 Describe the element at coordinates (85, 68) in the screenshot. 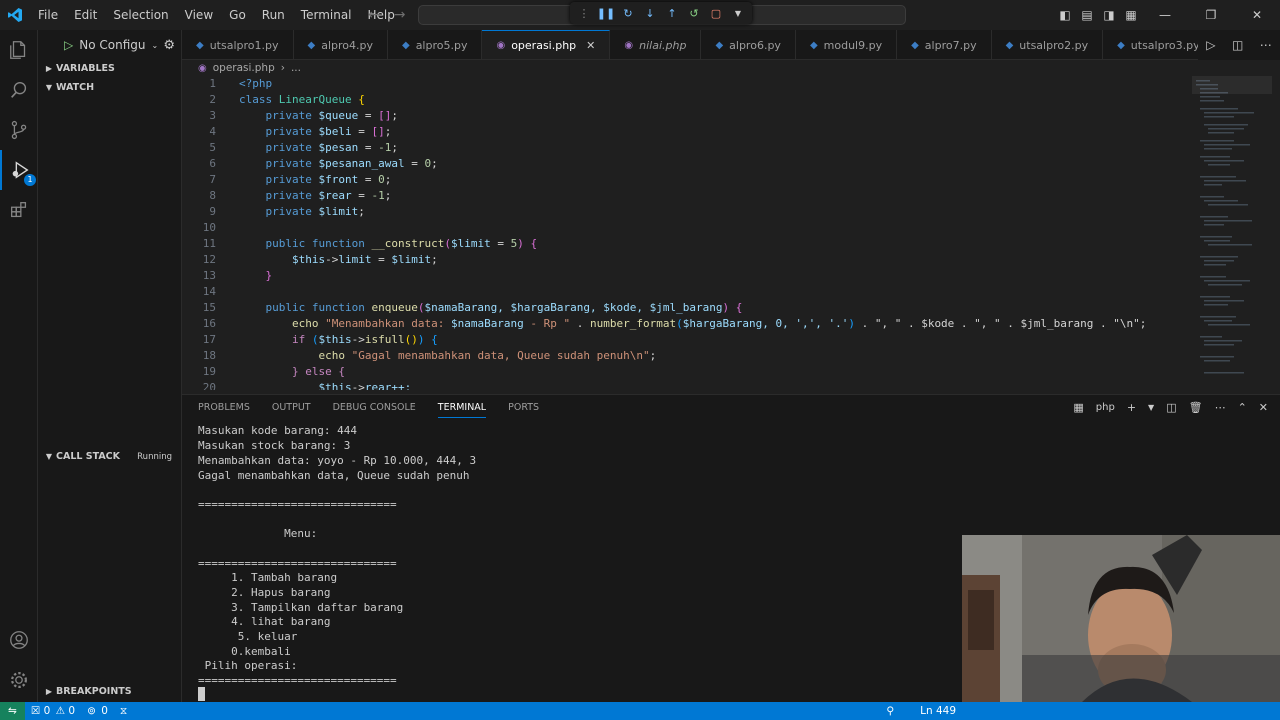

I see `variables-label: VARIABLES` at that location.